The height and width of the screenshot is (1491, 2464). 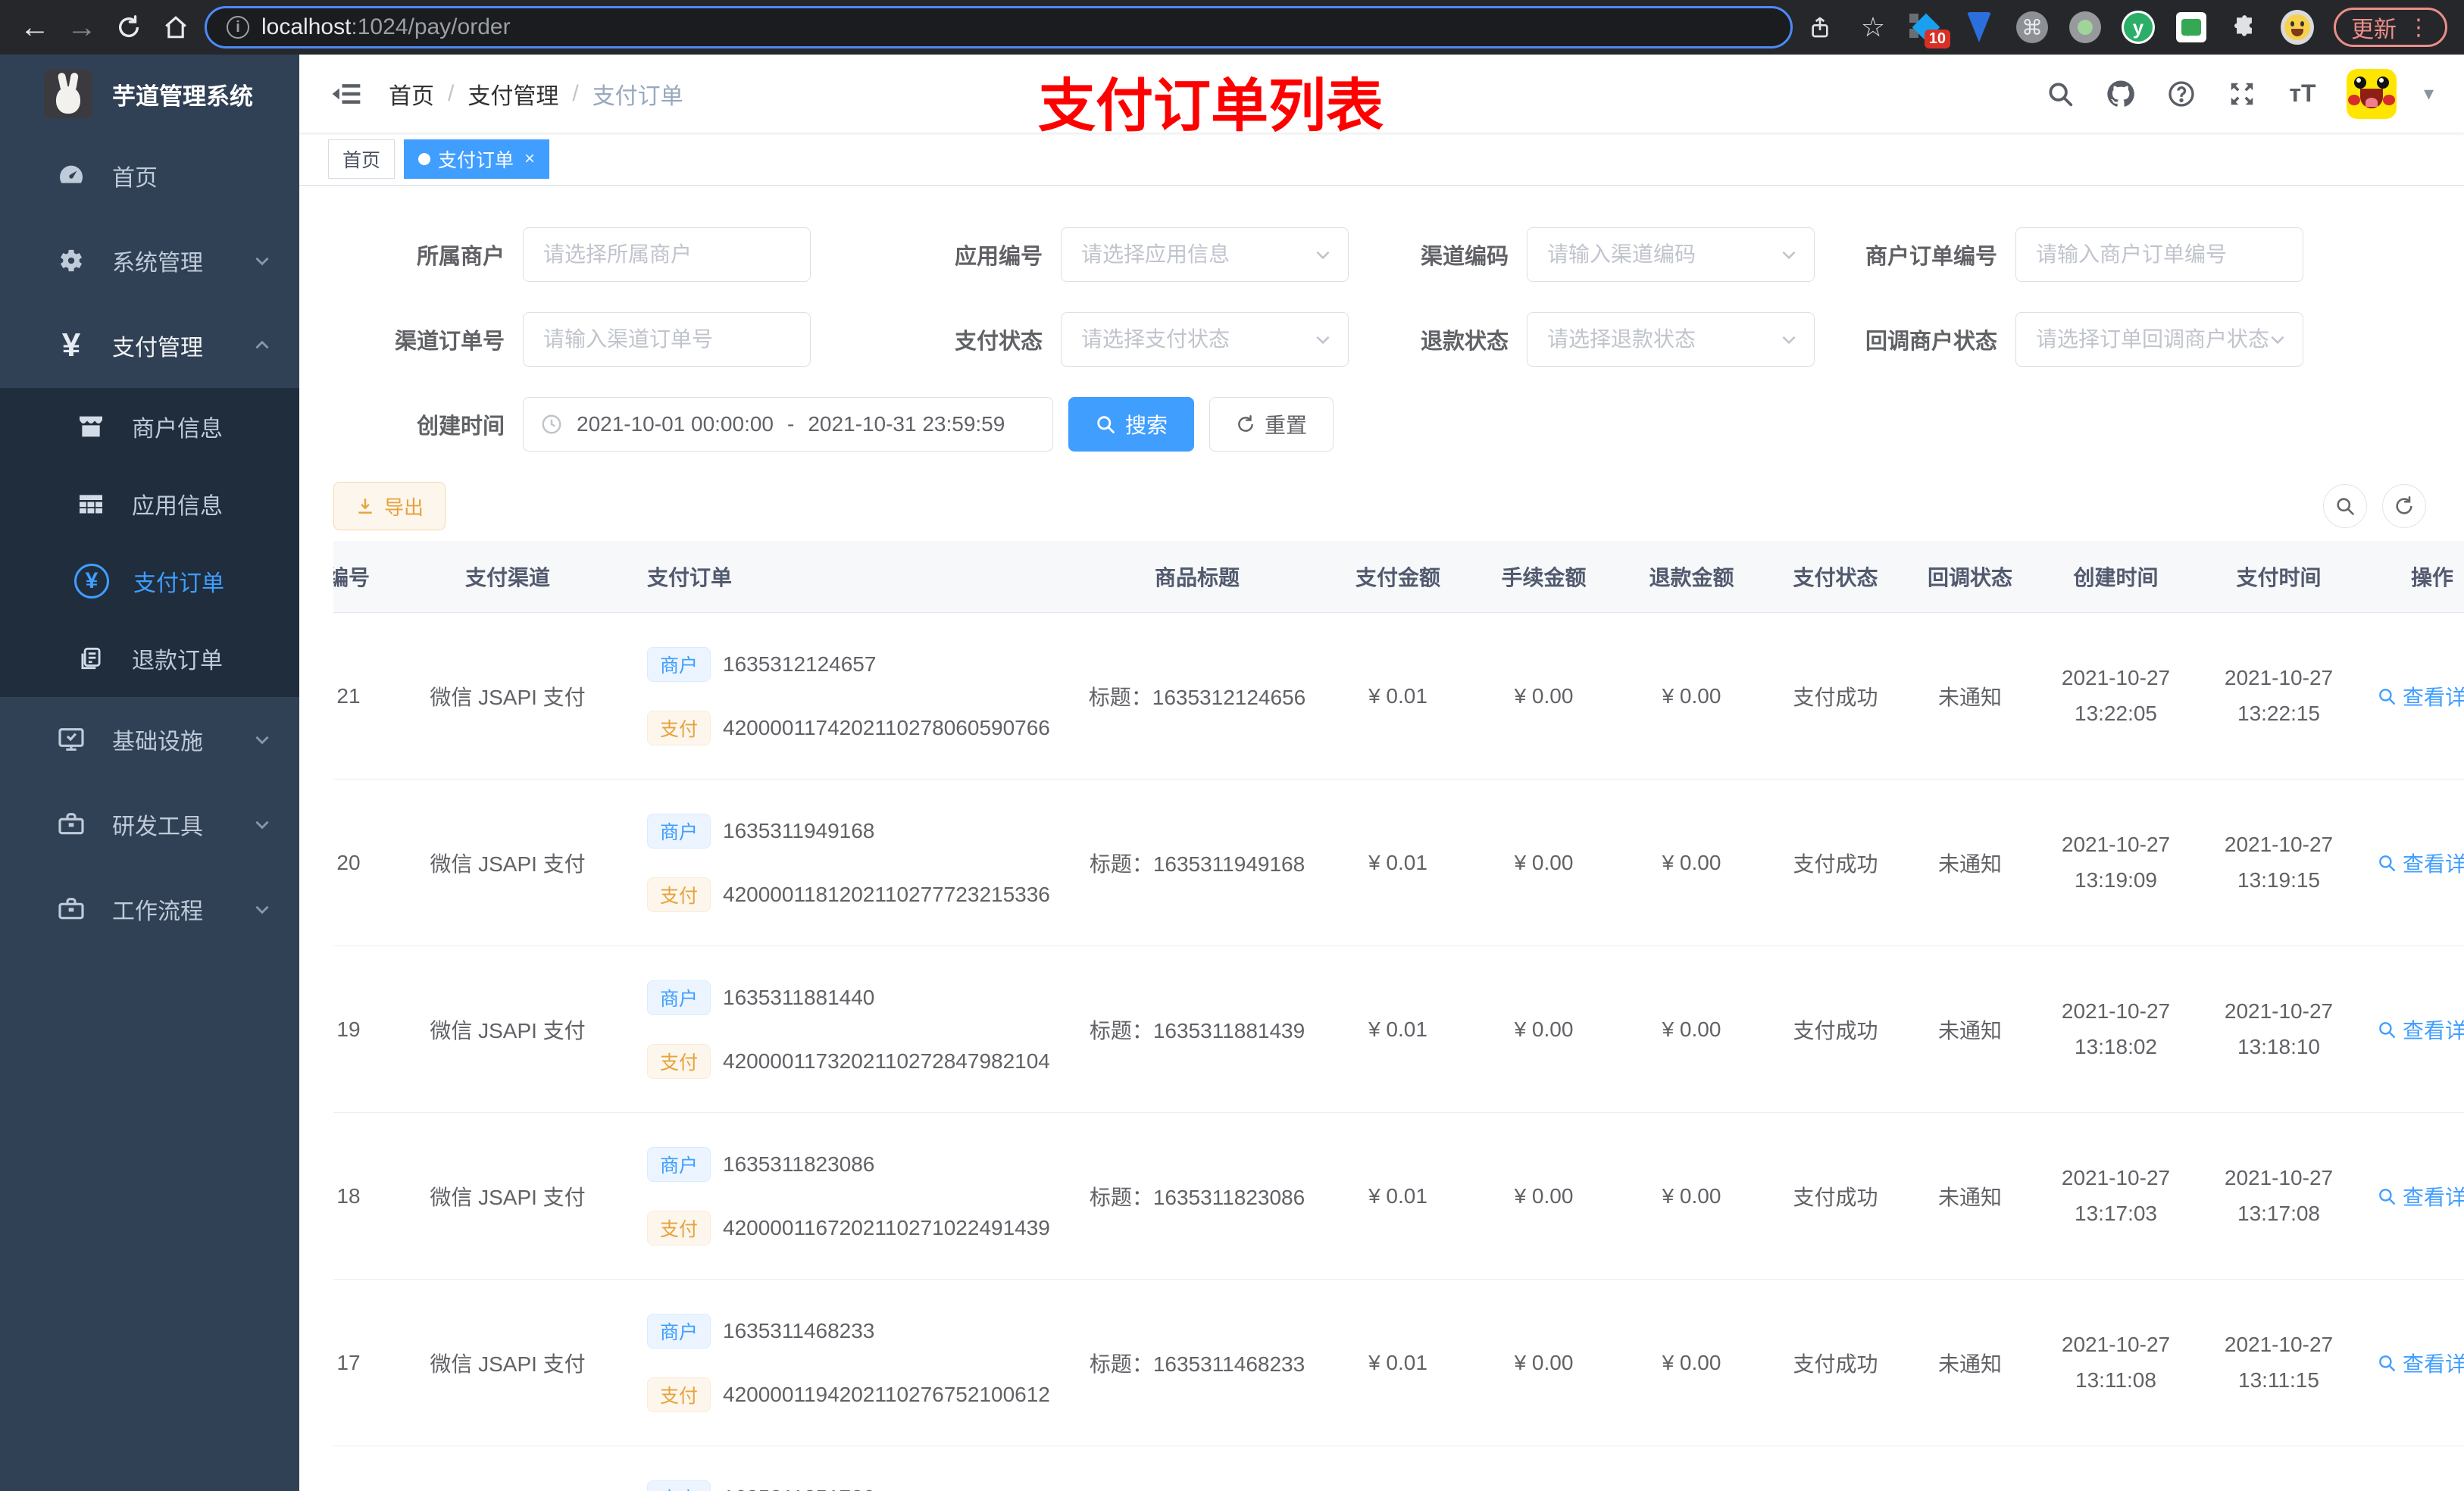 I want to click on extension-tasks-icon: 10, so click(x=1929, y=29).